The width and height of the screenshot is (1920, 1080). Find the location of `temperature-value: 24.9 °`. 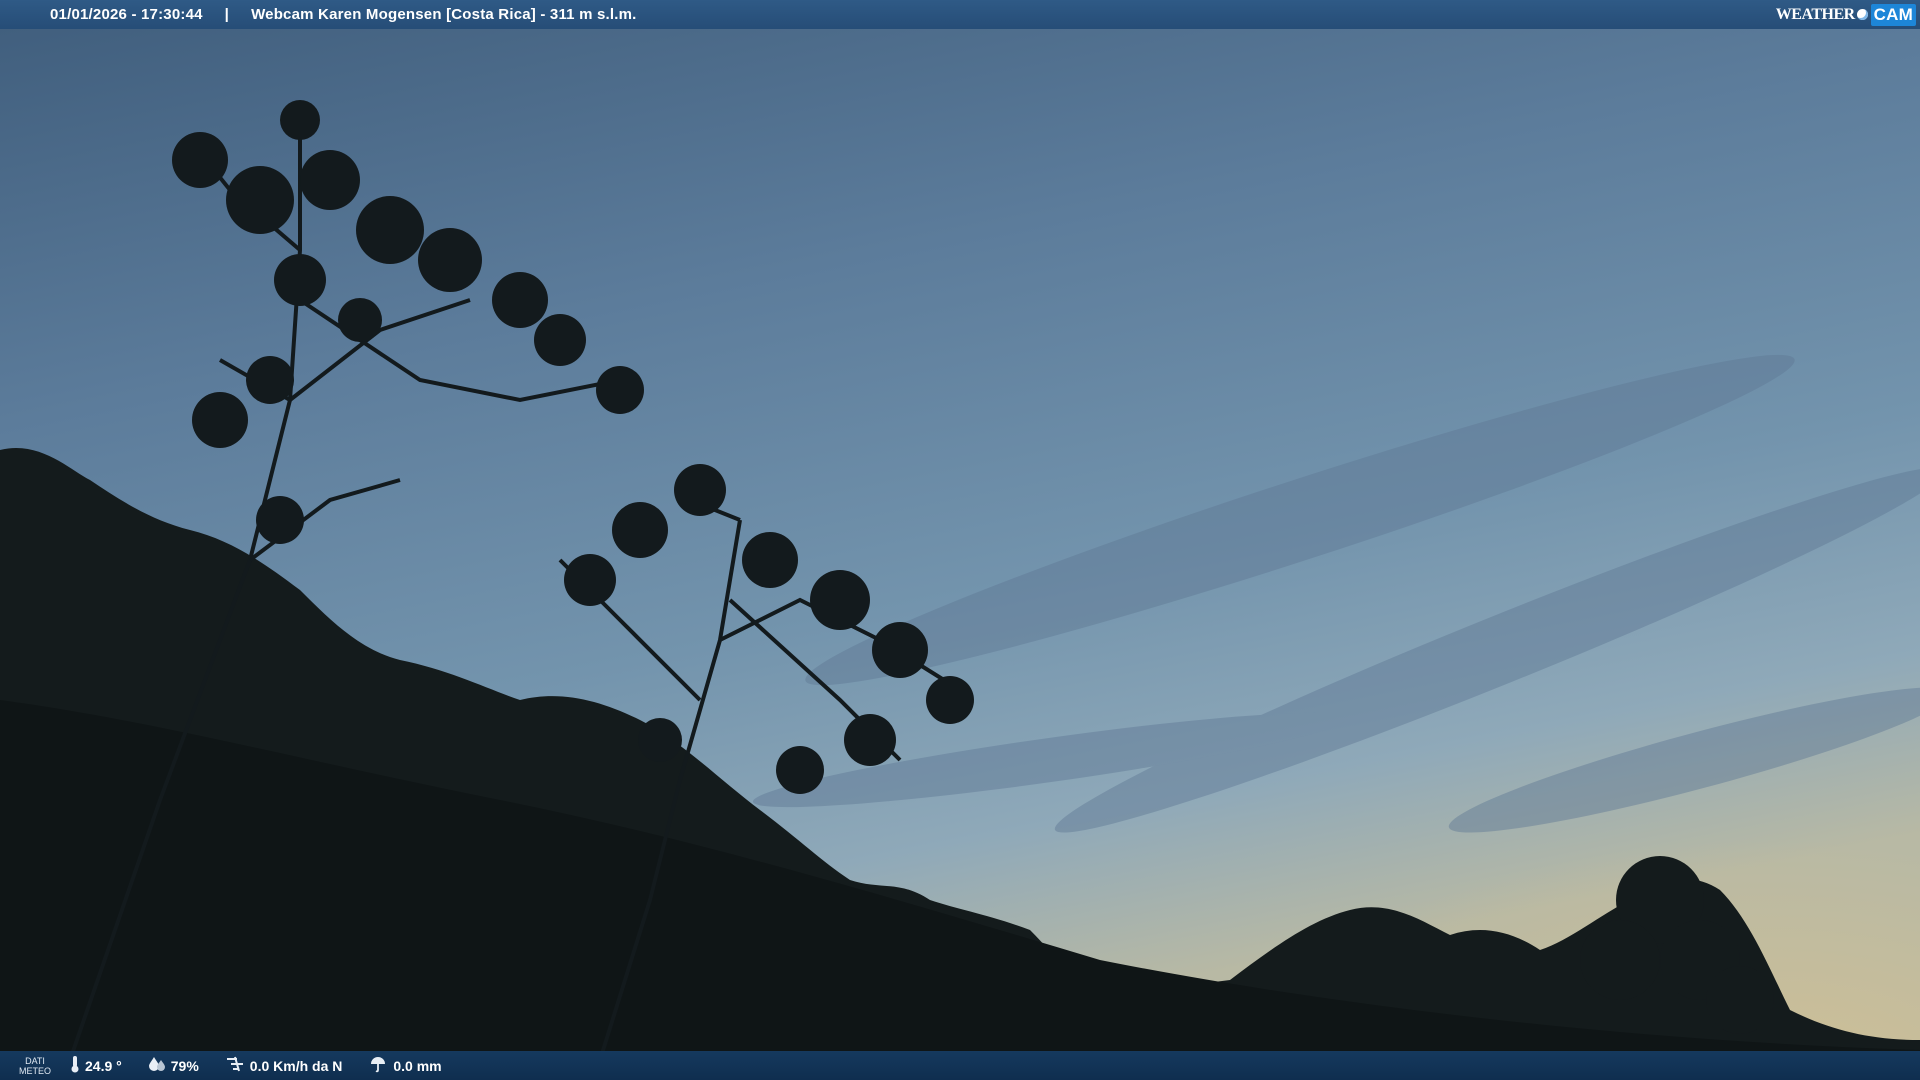

temperature-value: 24.9 ° is located at coordinates (103, 1065).